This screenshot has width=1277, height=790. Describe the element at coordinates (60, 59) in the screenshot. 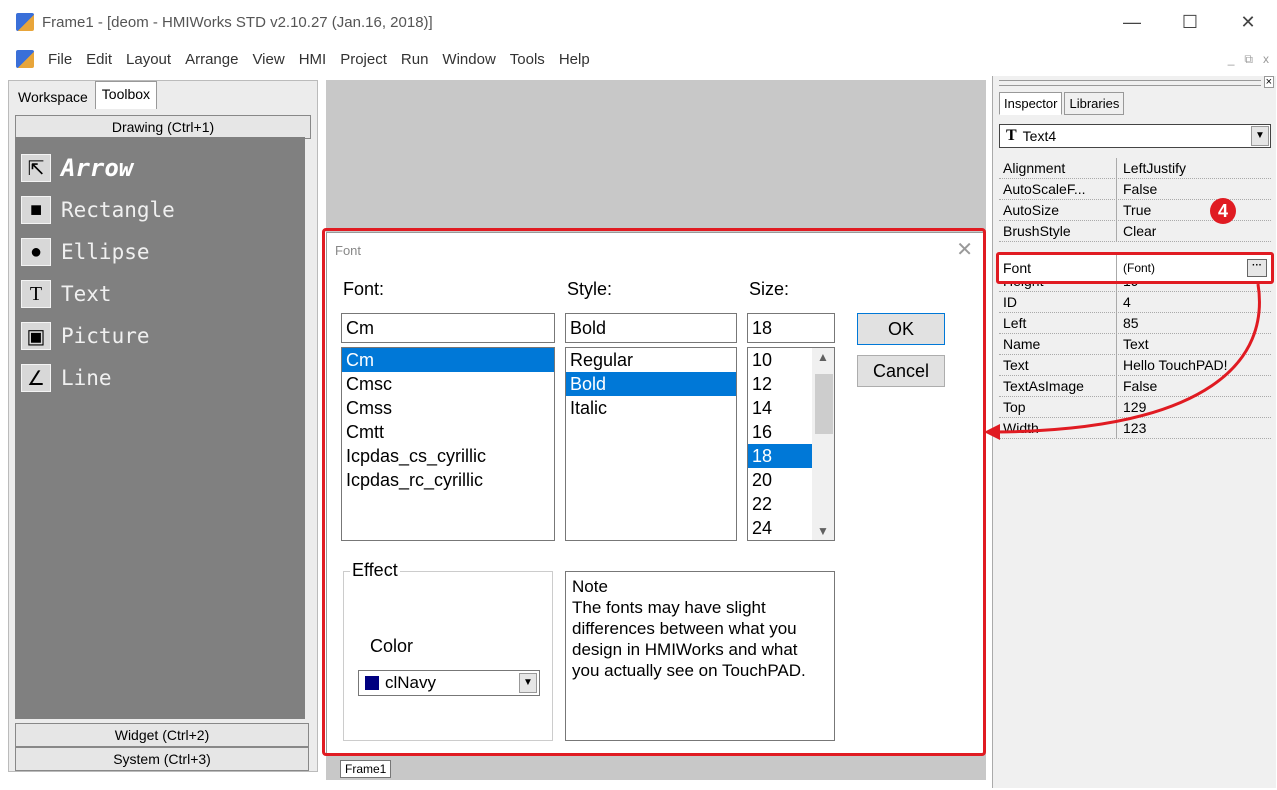

I see `menu-file: File` at that location.